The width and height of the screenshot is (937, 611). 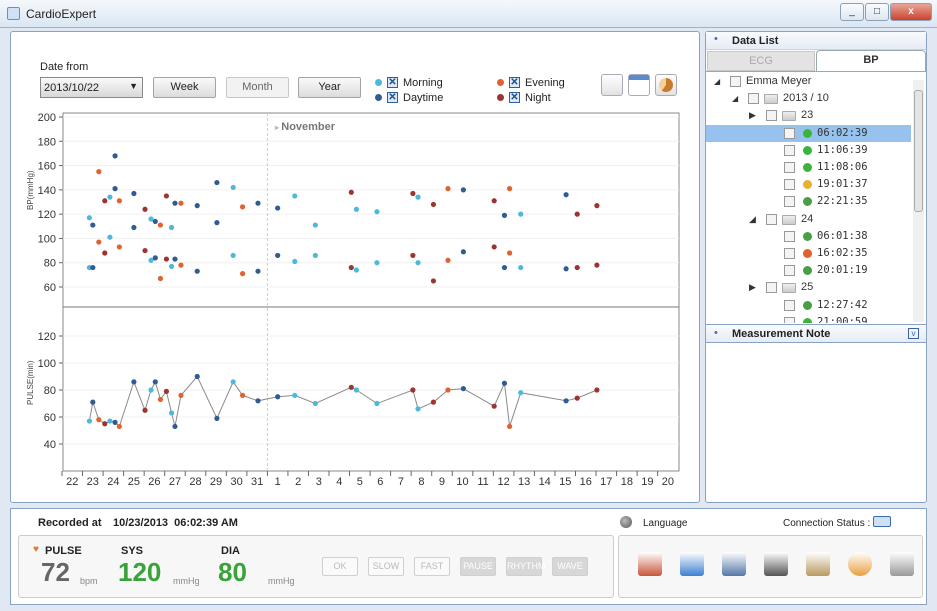 I want to click on x-tick-label: 28, so click(x=195, y=482).